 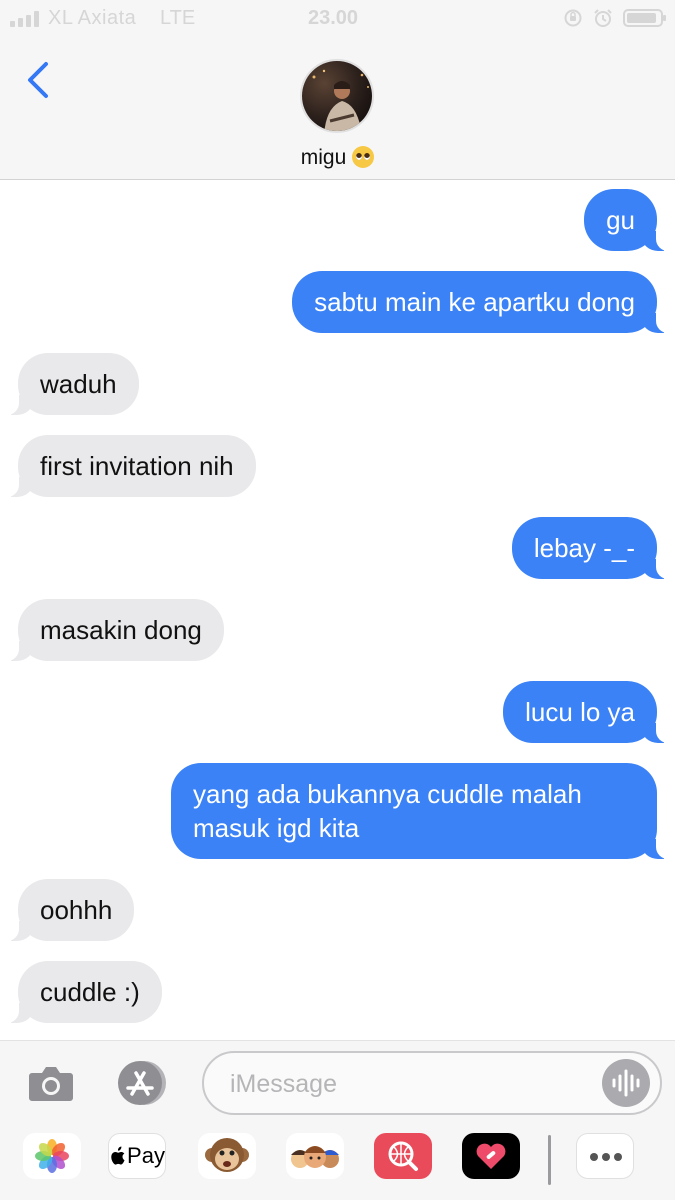 I want to click on more-apps-button, so click(x=605, y=1156).